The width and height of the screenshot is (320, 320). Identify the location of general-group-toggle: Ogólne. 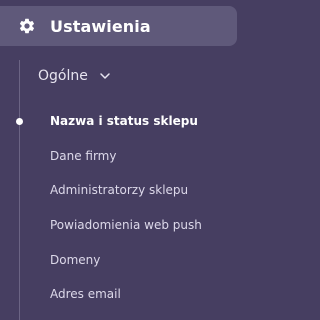
(74, 76).